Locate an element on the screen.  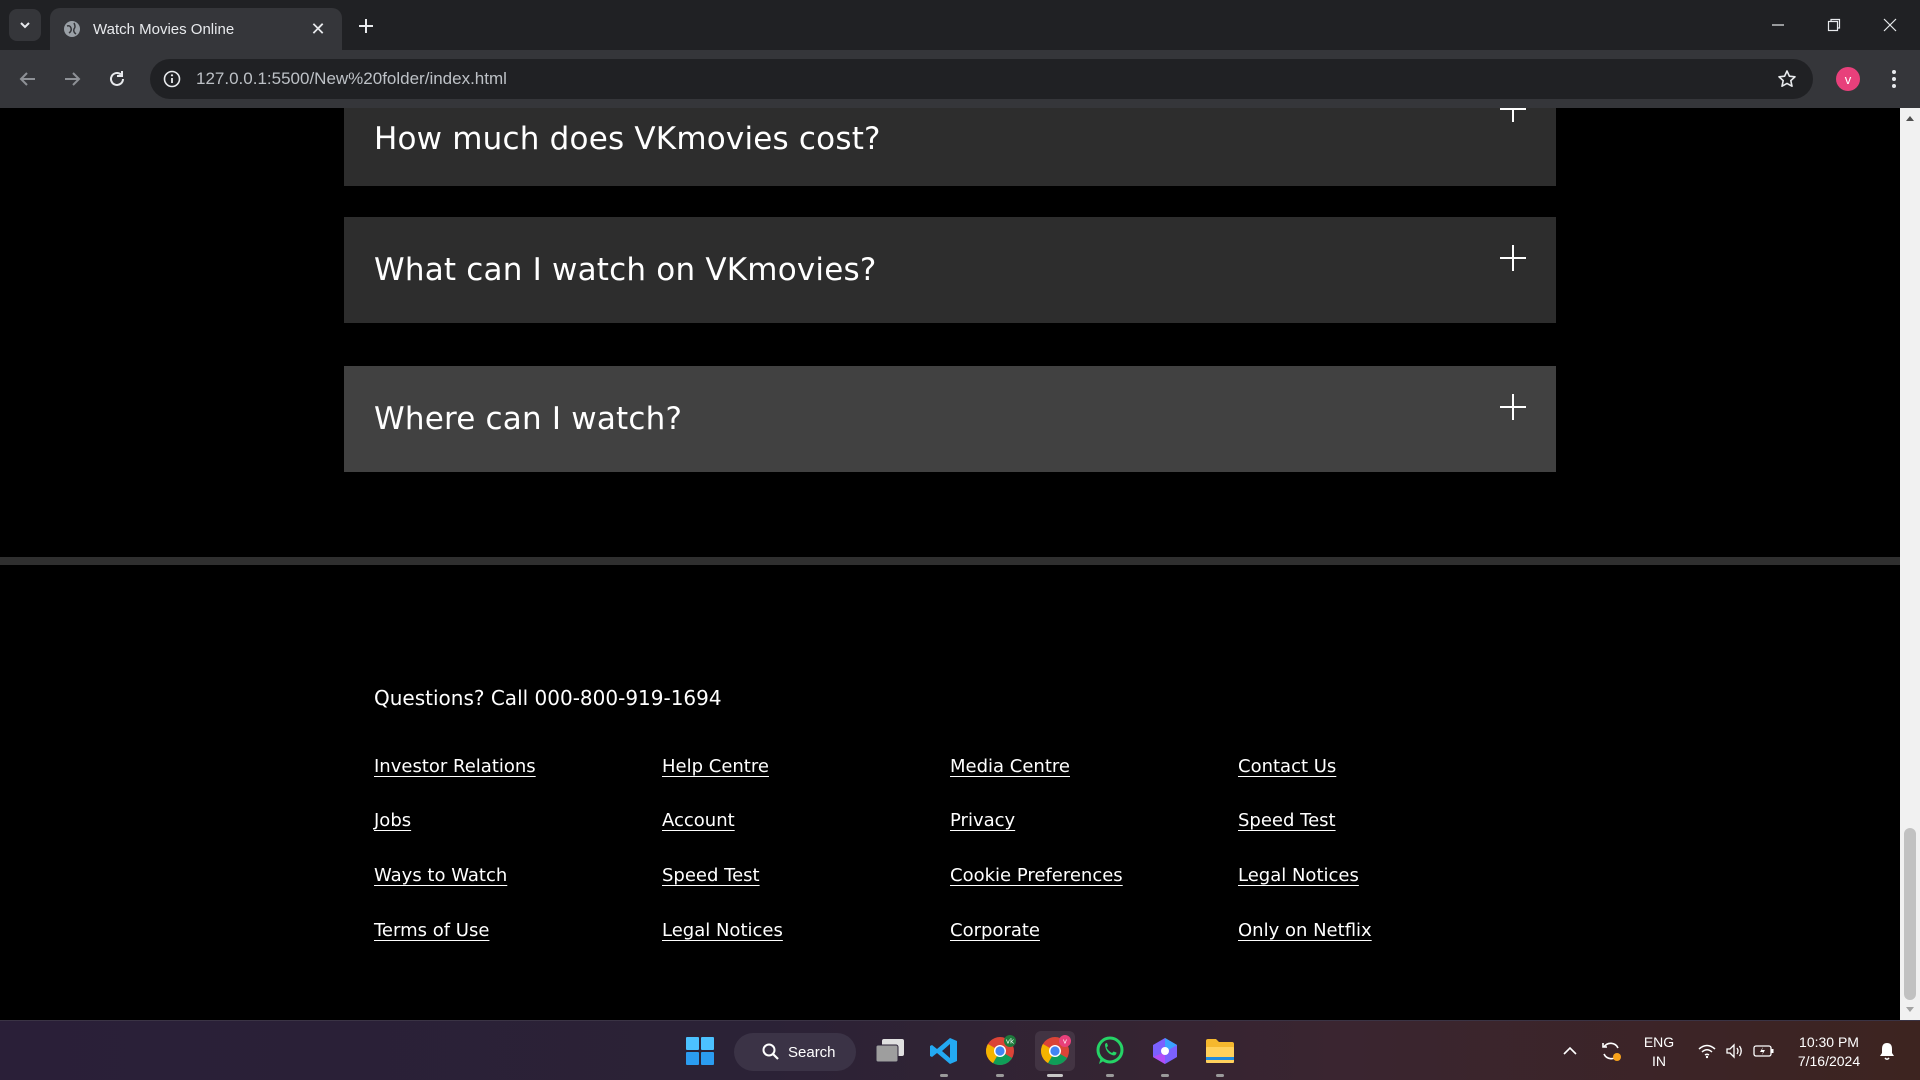
forward-button is located at coordinates (72, 79).